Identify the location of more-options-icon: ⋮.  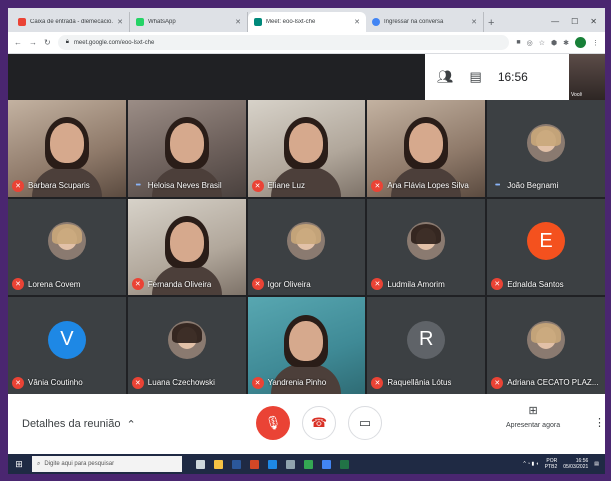
(599, 422).